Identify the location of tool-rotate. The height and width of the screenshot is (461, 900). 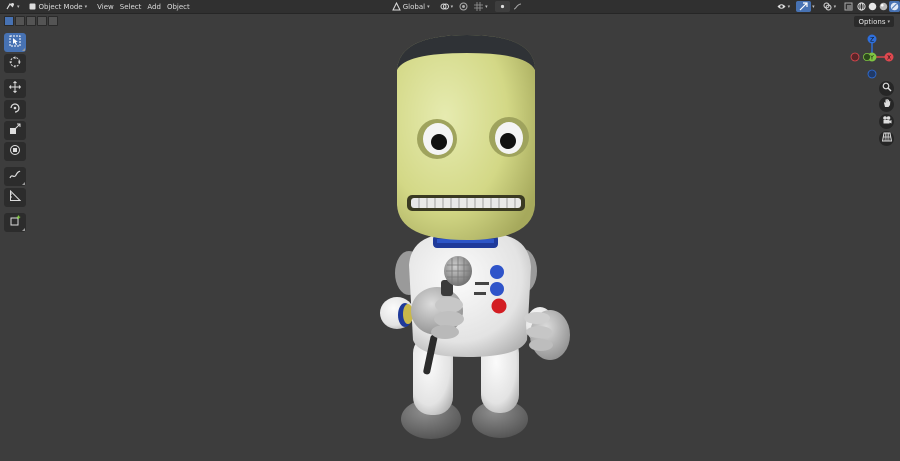
(15, 109).